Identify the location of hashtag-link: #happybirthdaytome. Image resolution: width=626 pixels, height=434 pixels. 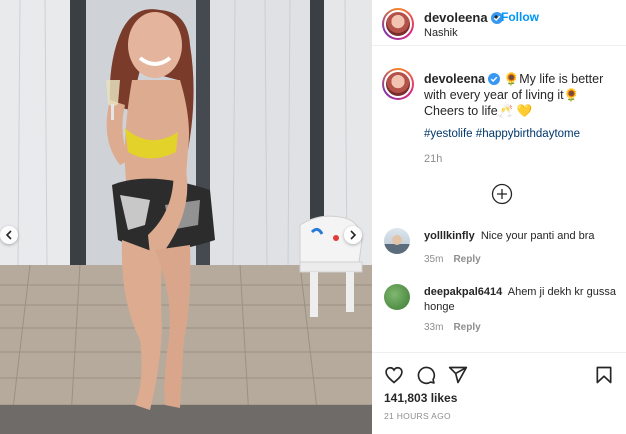
(528, 134).